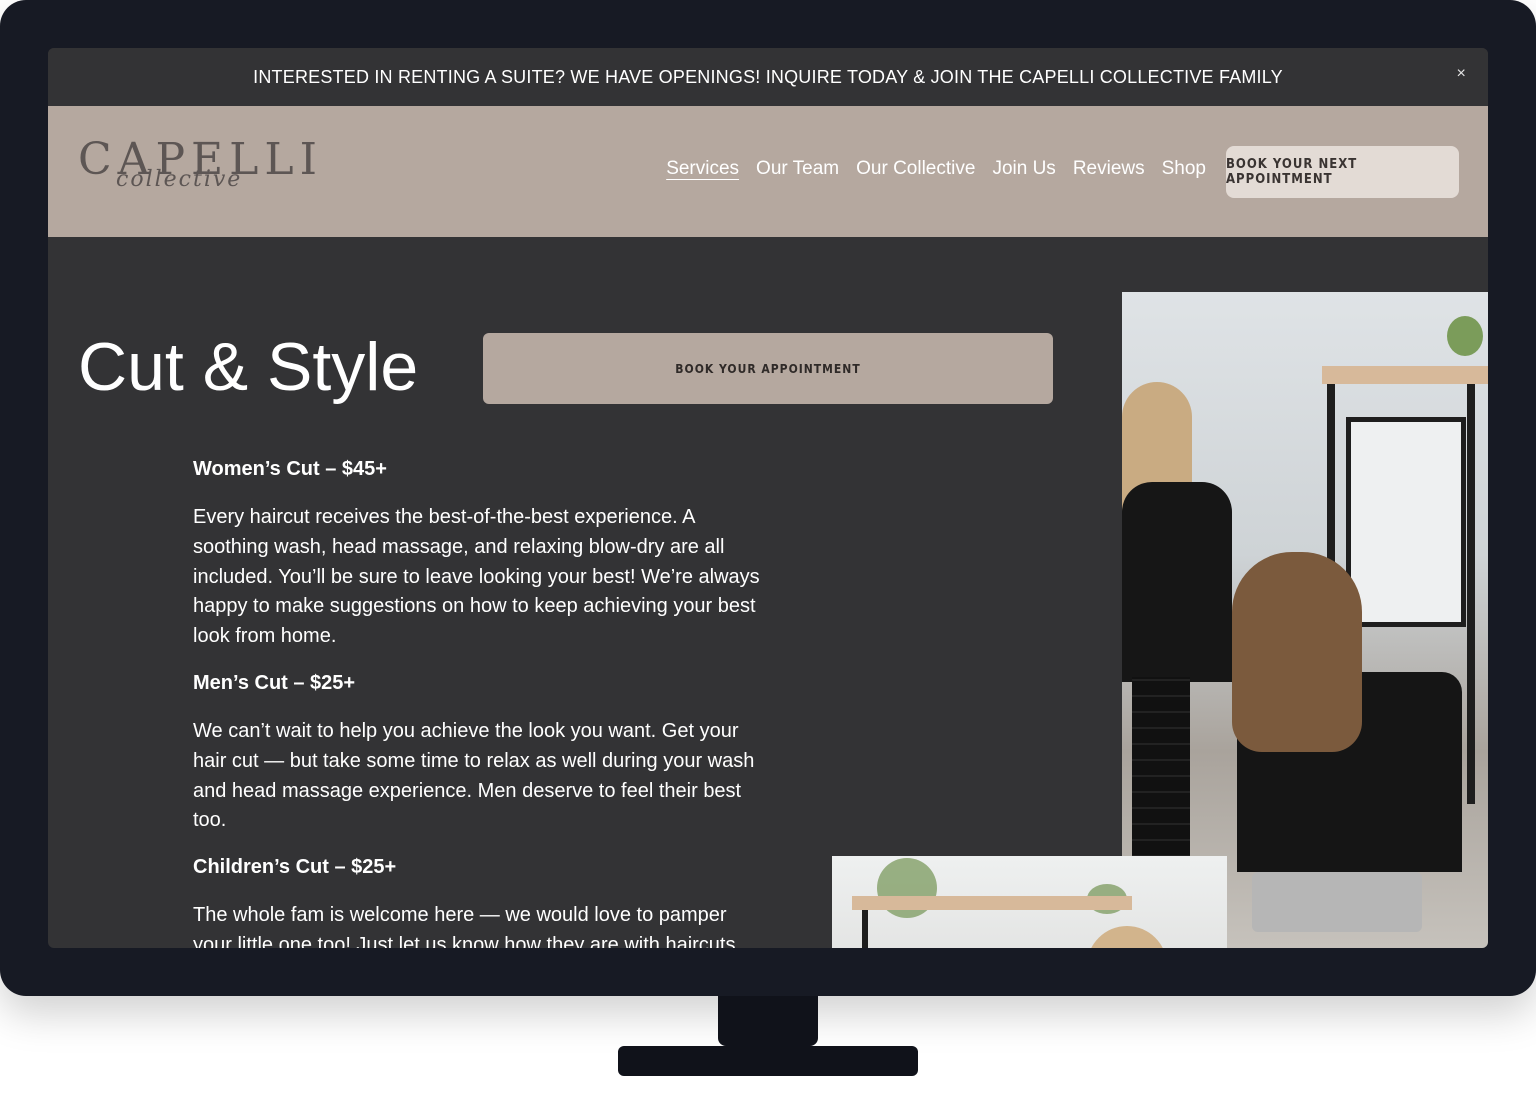  Describe the element at coordinates (1023, 169) in the screenshot. I see `nav-join-us: Join Us` at that location.